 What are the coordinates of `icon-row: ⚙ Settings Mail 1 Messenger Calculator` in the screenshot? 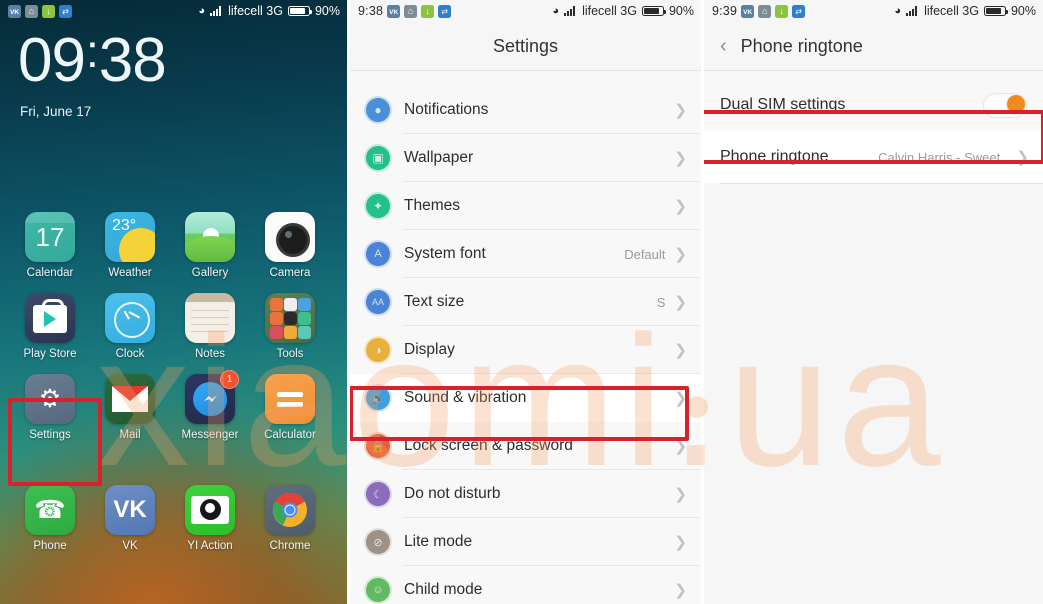 It's located at (173, 405).